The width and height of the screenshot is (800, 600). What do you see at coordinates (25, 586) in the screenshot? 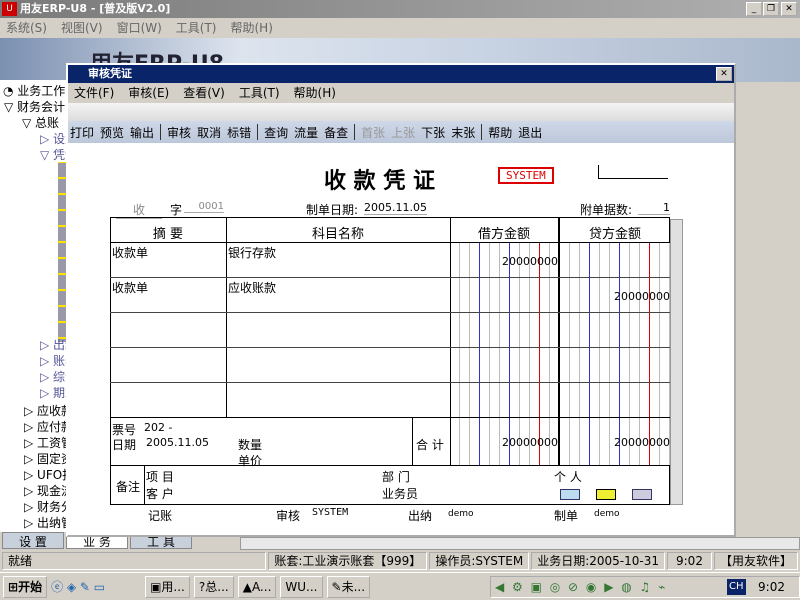
I see `start-button: ⊞开始` at bounding box center [25, 586].